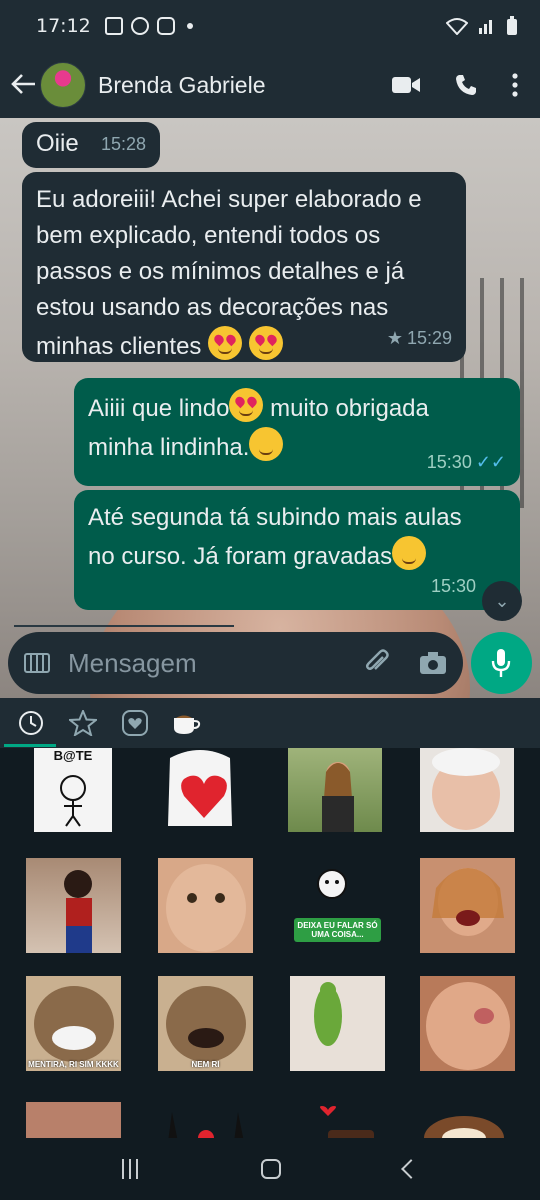  I want to click on message-input: Mensagem, so click(235, 663).